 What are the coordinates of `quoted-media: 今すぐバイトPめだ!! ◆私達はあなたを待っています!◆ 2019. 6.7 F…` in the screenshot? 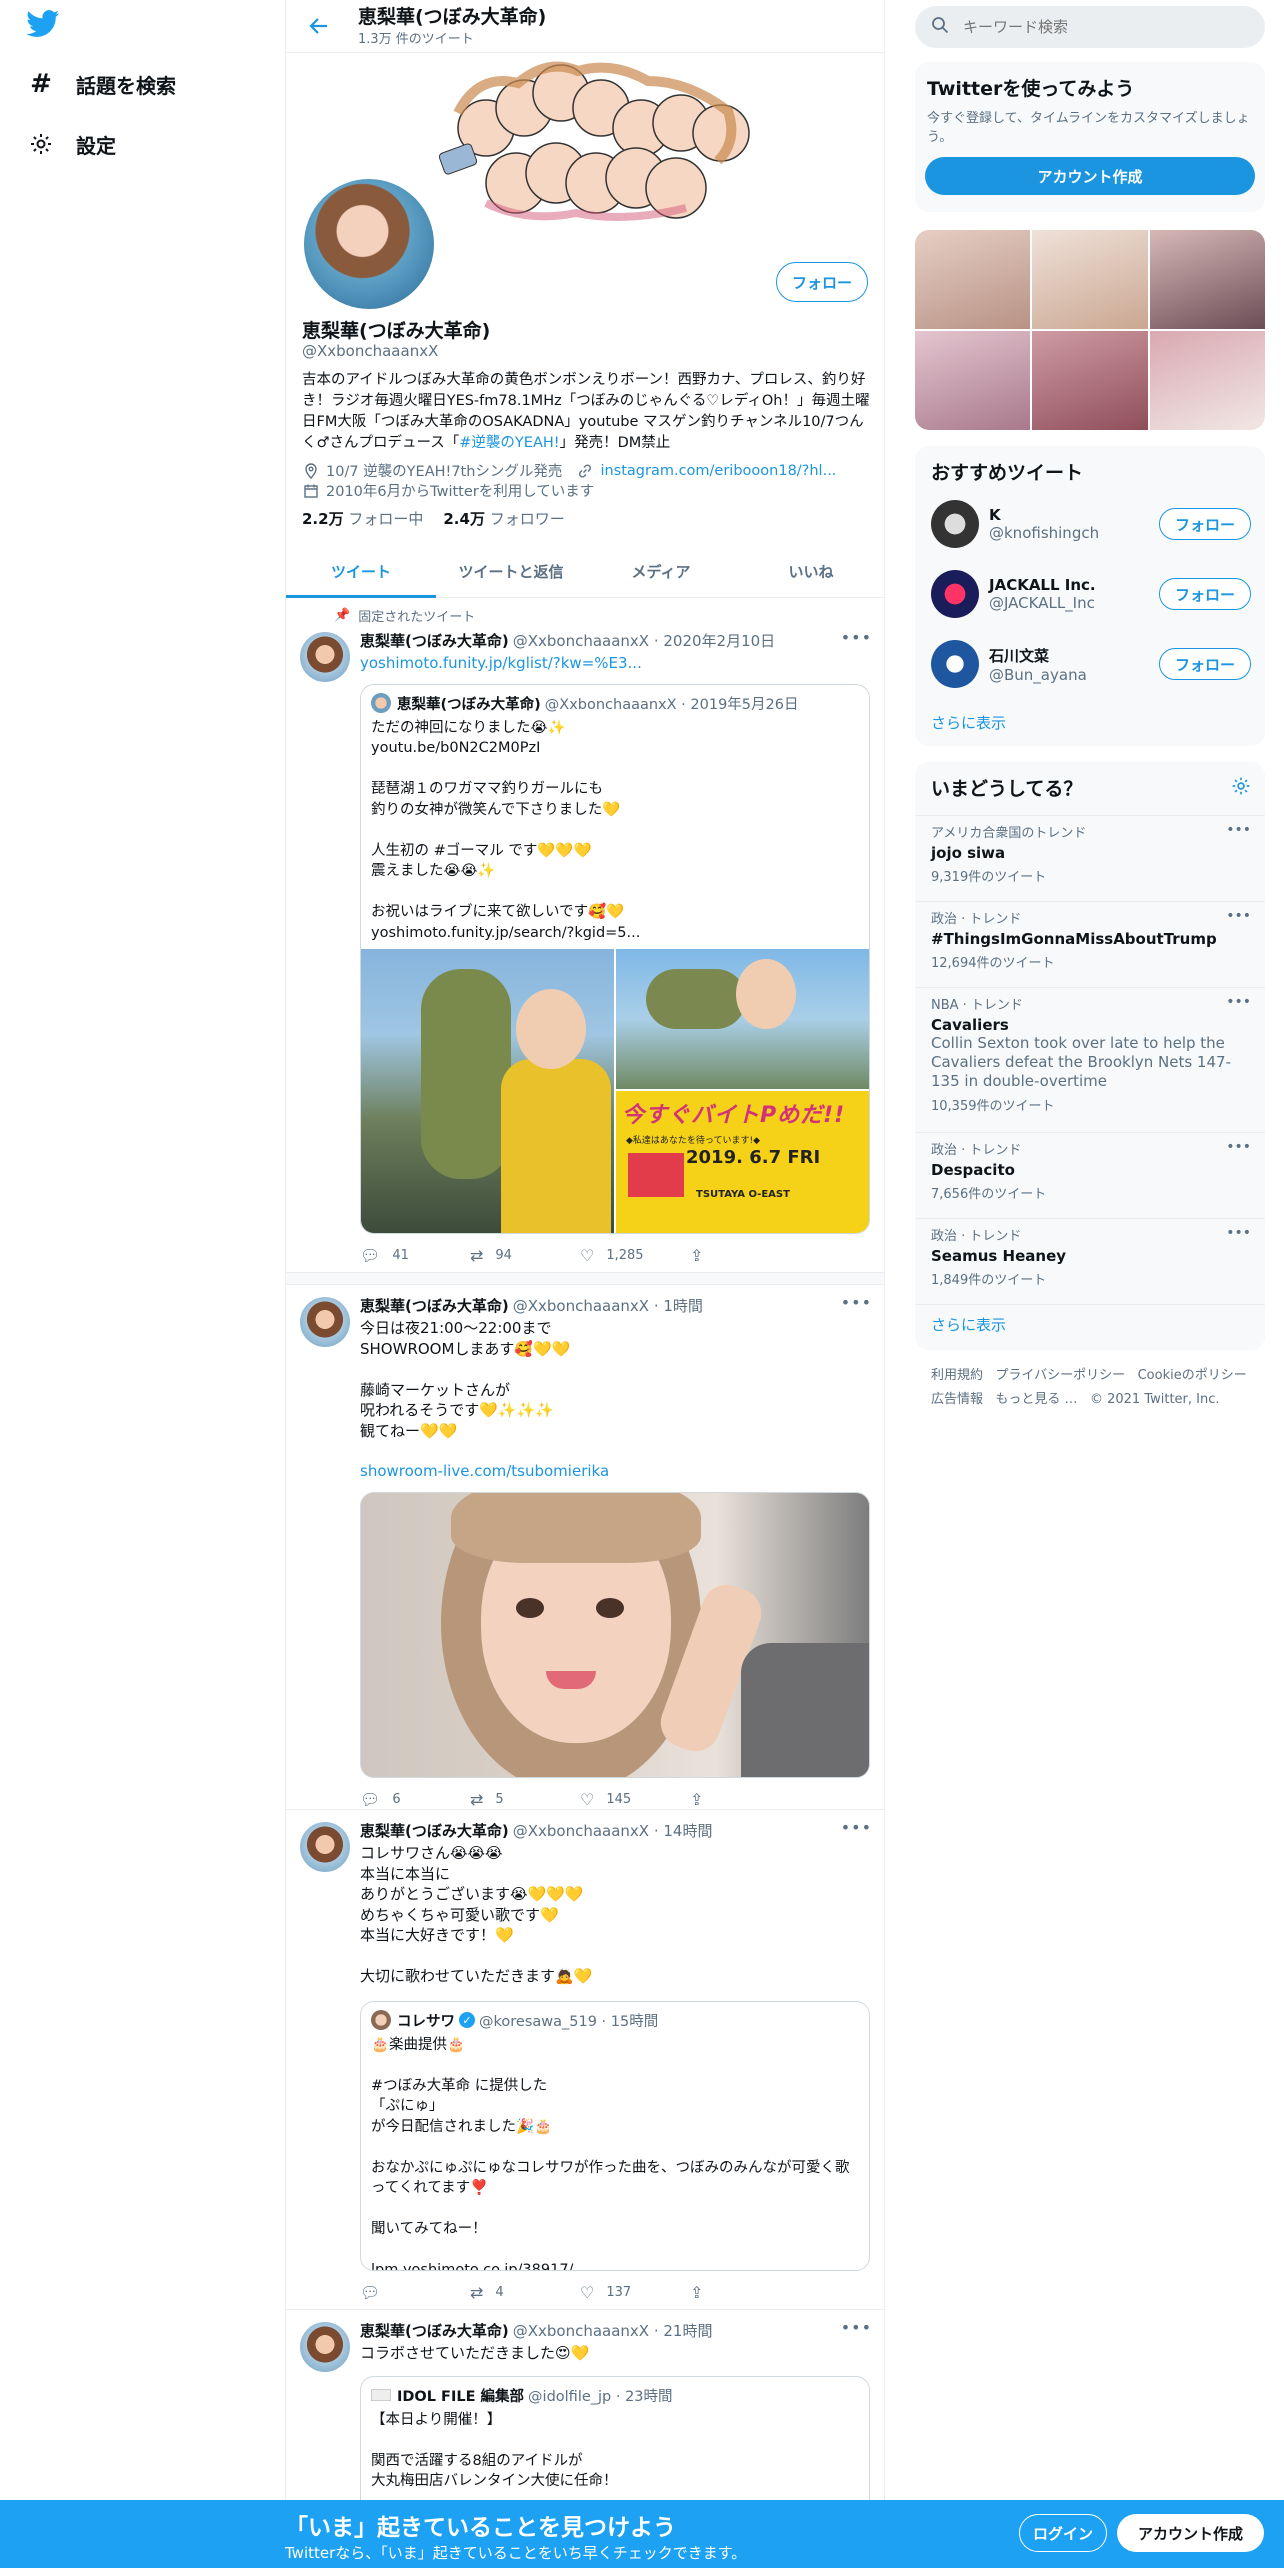 It's located at (615, 1090).